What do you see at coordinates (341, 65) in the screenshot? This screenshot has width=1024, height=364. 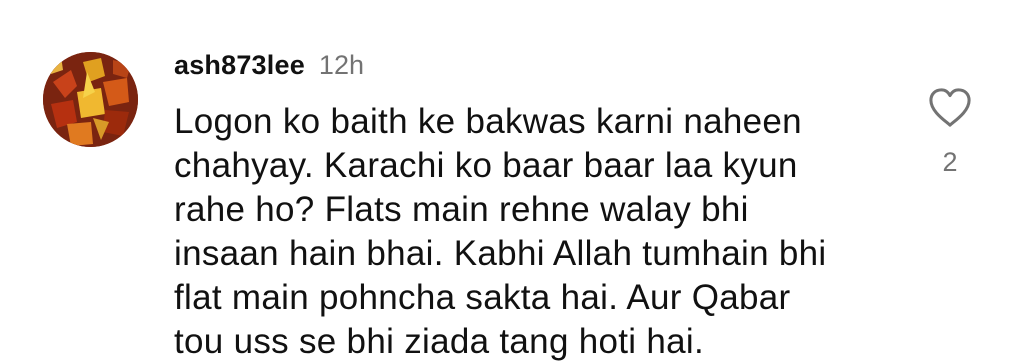 I see `timestamp: 12h` at bounding box center [341, 65].